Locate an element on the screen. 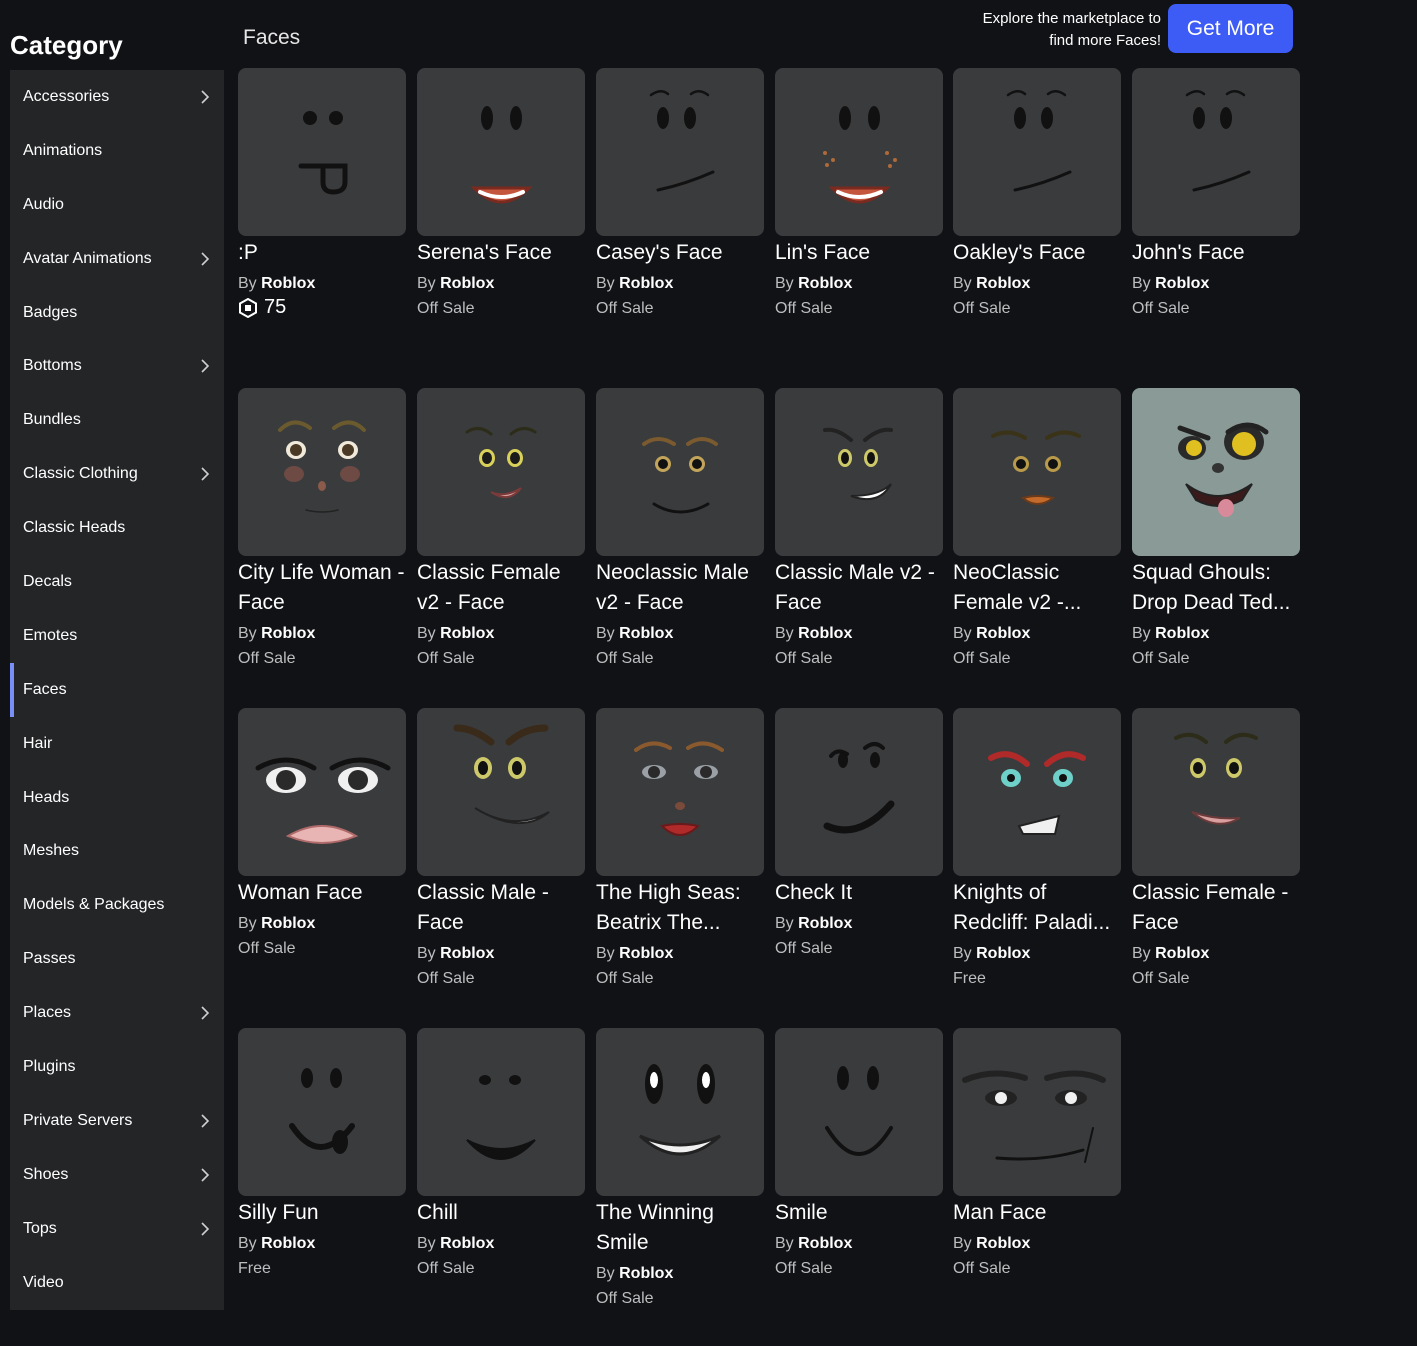 The height and width of the screenshot is (1346, 1417). sidebar-item-classic-clothing: Classic Clothing is located at coordinates (117, 474).